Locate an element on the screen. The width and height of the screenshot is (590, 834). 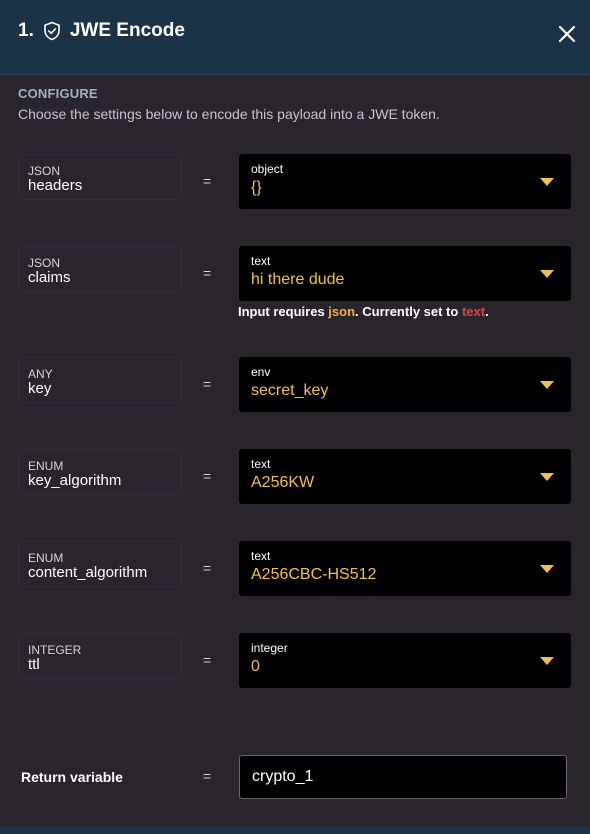
value-text: {} is located at coordinates (256, 187).